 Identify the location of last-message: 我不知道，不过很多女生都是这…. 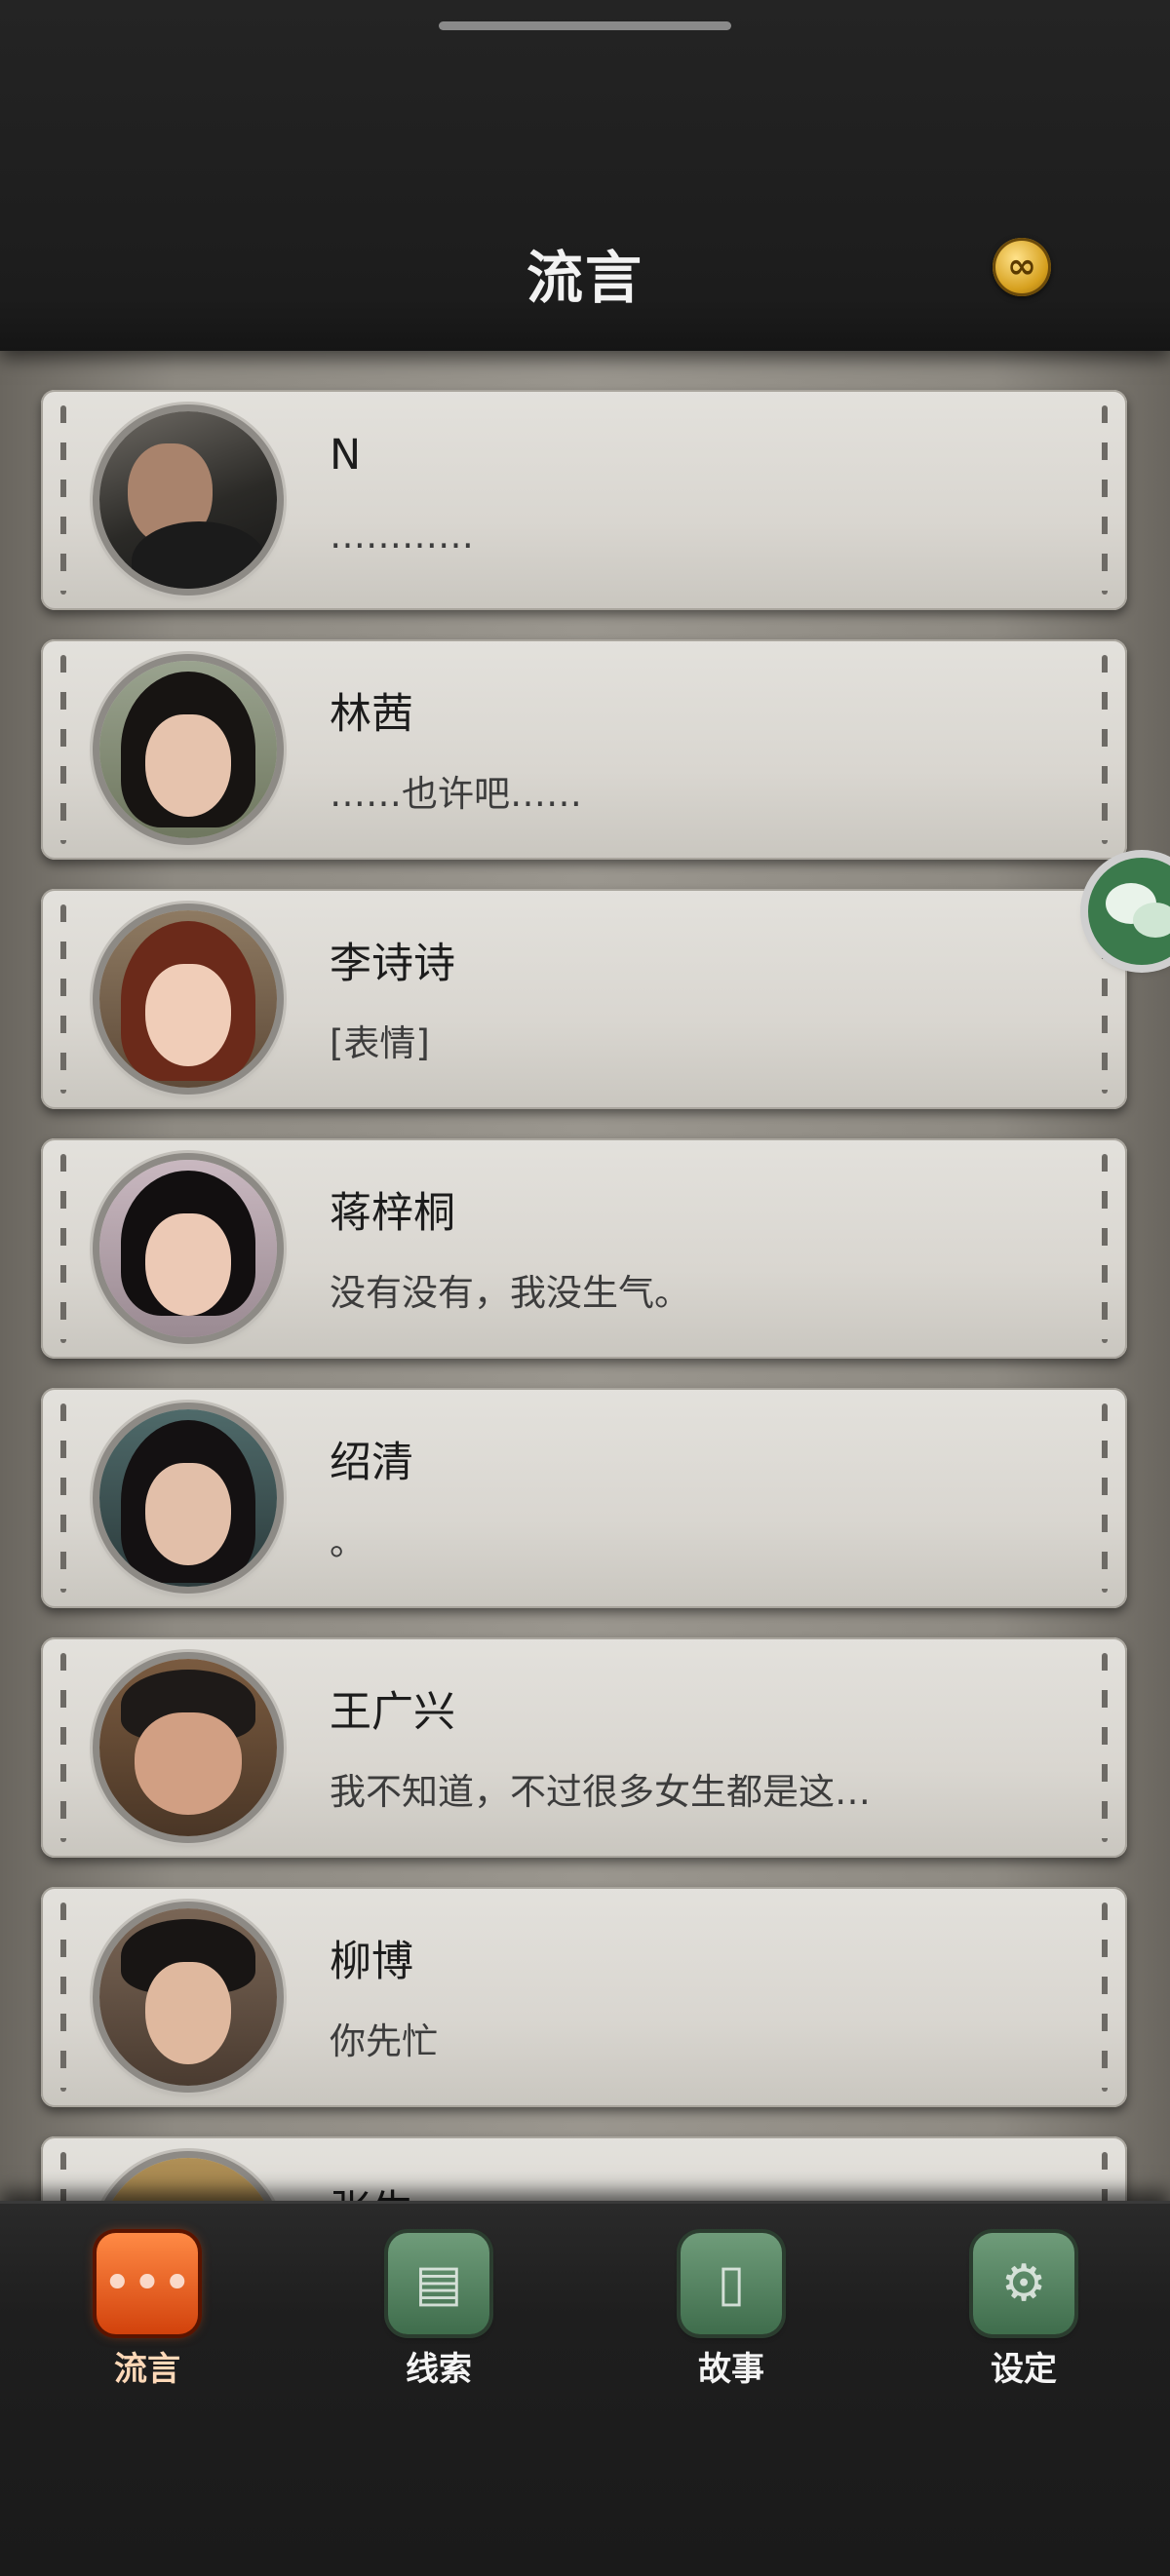
(600, 1792).